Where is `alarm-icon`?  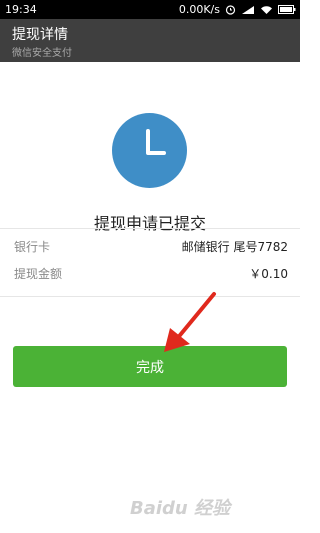 alarm-icon is located at coordinates (230, 9).